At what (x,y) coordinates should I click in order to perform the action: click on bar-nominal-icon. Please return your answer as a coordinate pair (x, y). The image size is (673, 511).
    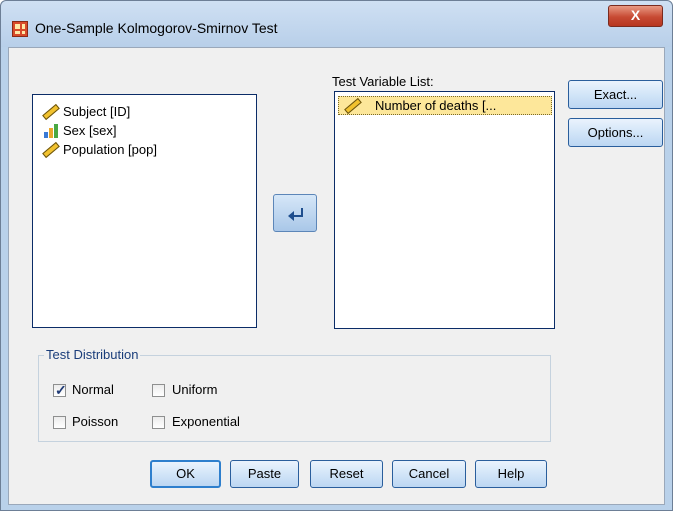
    Looking at the image, I should click on (51, 131).